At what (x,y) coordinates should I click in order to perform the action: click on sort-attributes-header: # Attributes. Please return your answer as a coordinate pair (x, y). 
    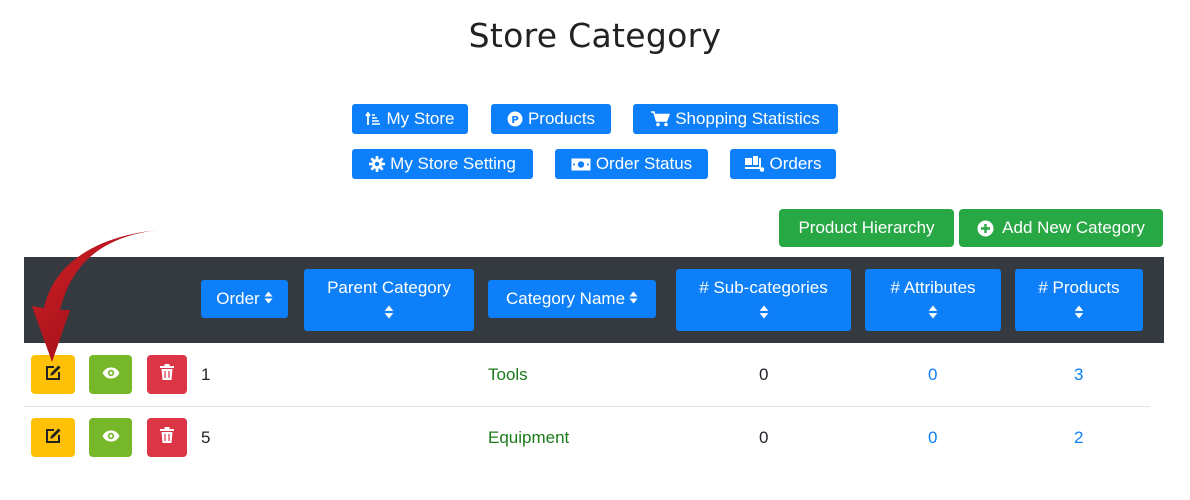
    Looking at the image, I should click on (933, 300).